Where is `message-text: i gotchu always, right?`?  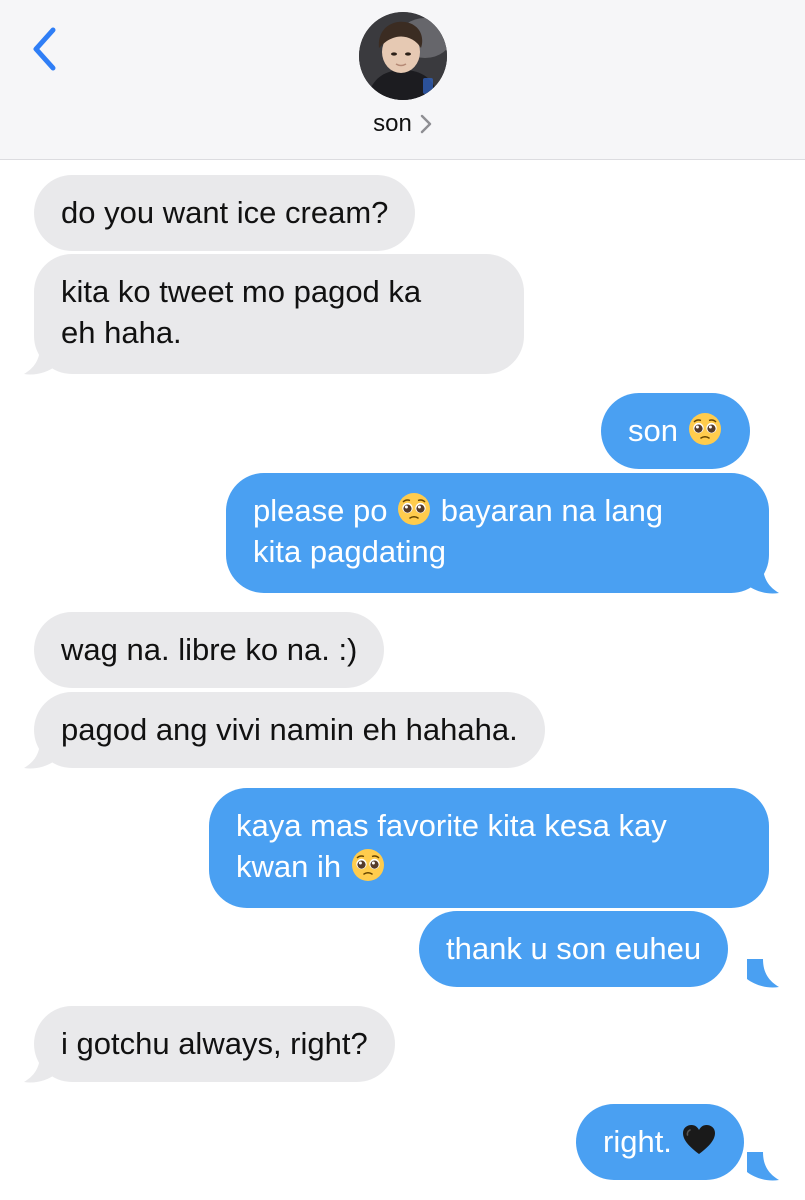
message-text: i gotchu always, right? is located at coordinates (214, 1043).